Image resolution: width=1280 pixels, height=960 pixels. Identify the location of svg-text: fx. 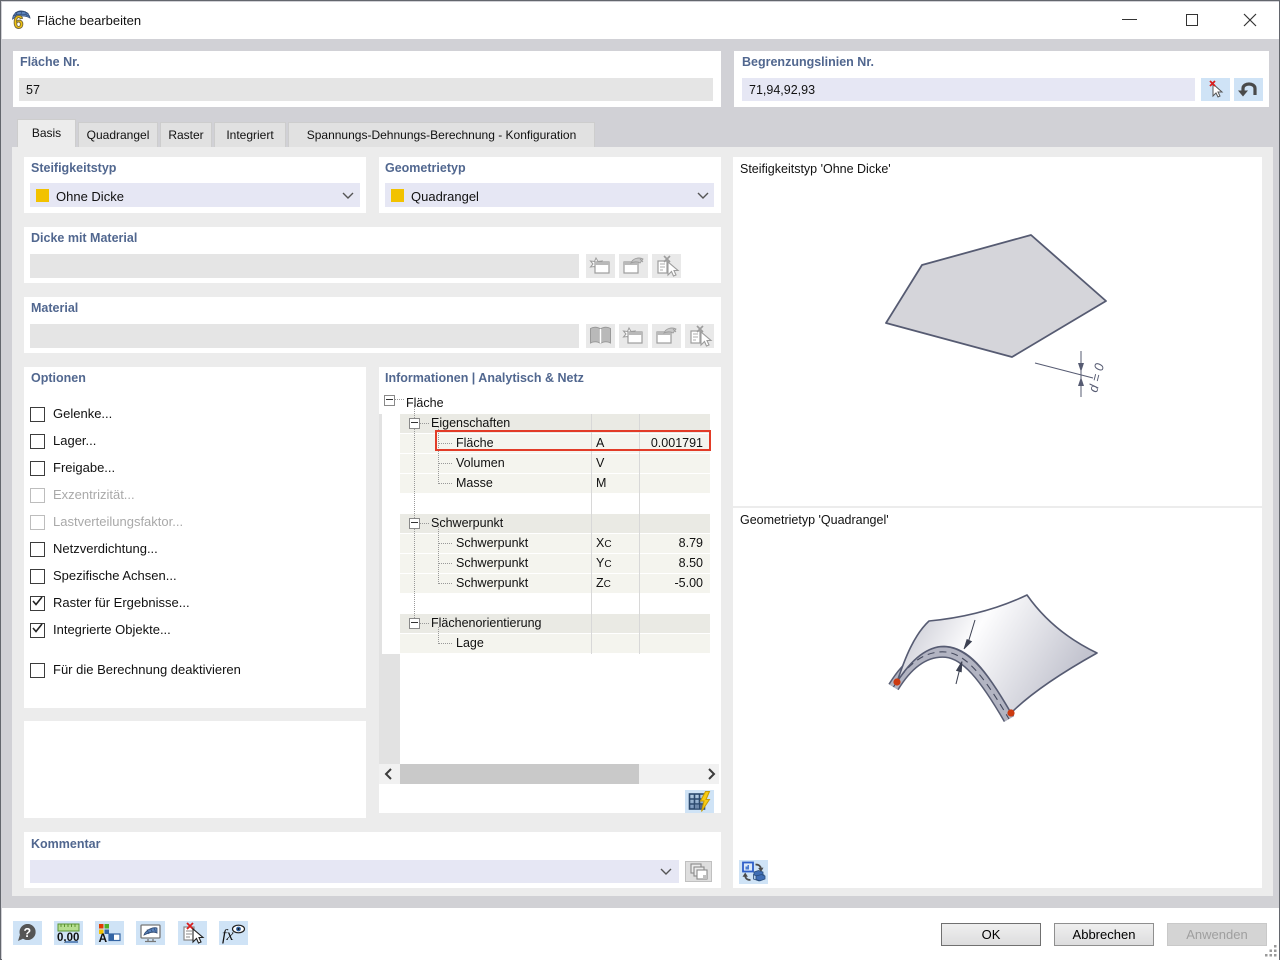
(228, 935).